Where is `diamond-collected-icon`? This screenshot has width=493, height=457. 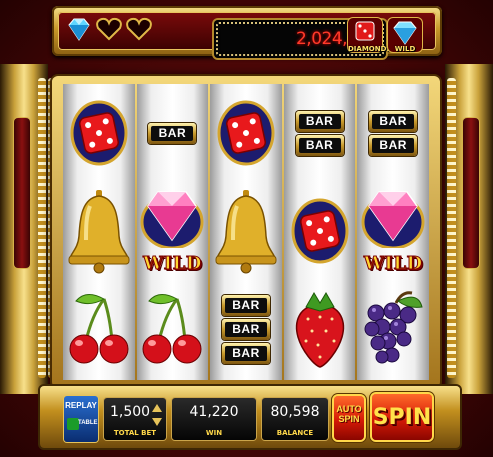
diamond-collected-icon is located at coordinates (79, 29).